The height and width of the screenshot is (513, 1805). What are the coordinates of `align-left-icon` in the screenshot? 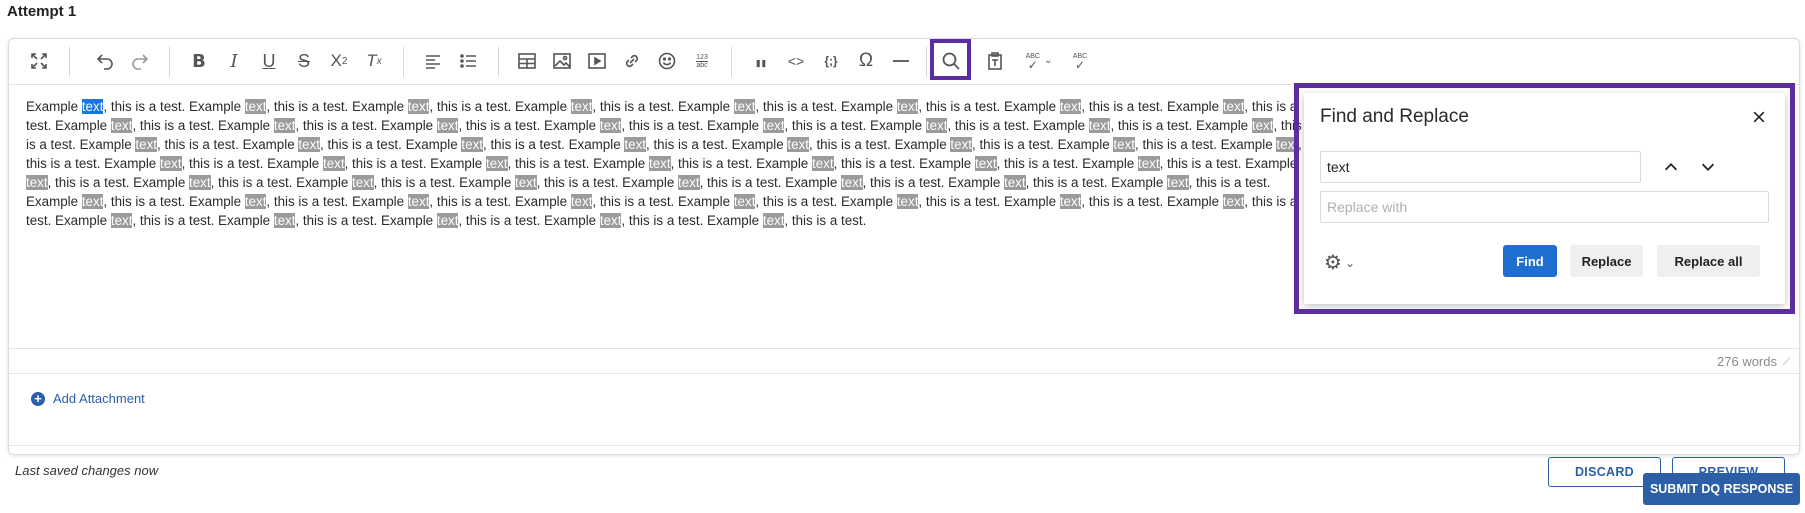 It's located at (433, 61).